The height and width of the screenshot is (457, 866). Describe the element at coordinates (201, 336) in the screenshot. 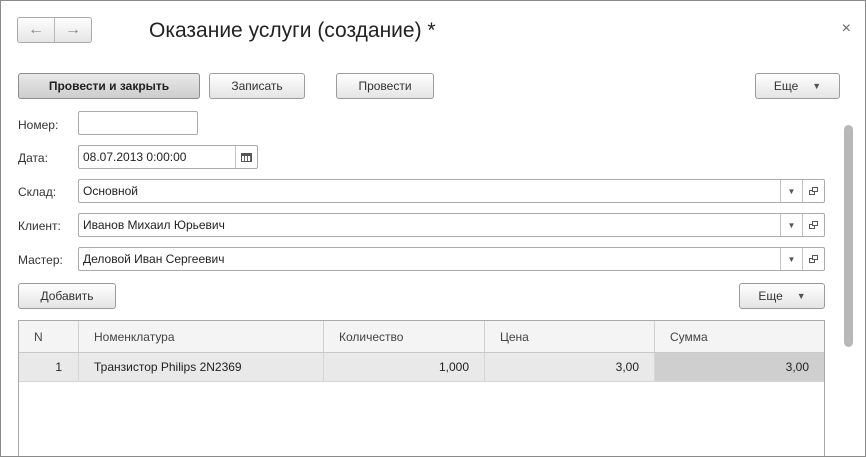

I see `column-header-nomenclature: Номенклатура` at that location.